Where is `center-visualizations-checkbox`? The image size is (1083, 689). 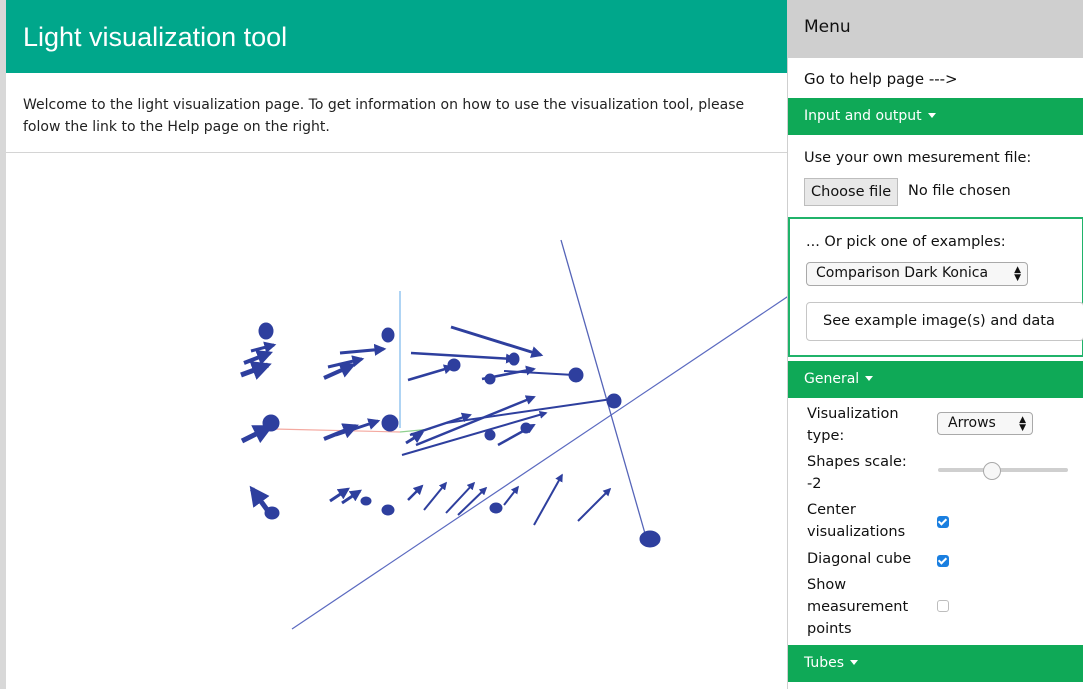 center-visualizations-checkbox is located at coordinates (943, 522).